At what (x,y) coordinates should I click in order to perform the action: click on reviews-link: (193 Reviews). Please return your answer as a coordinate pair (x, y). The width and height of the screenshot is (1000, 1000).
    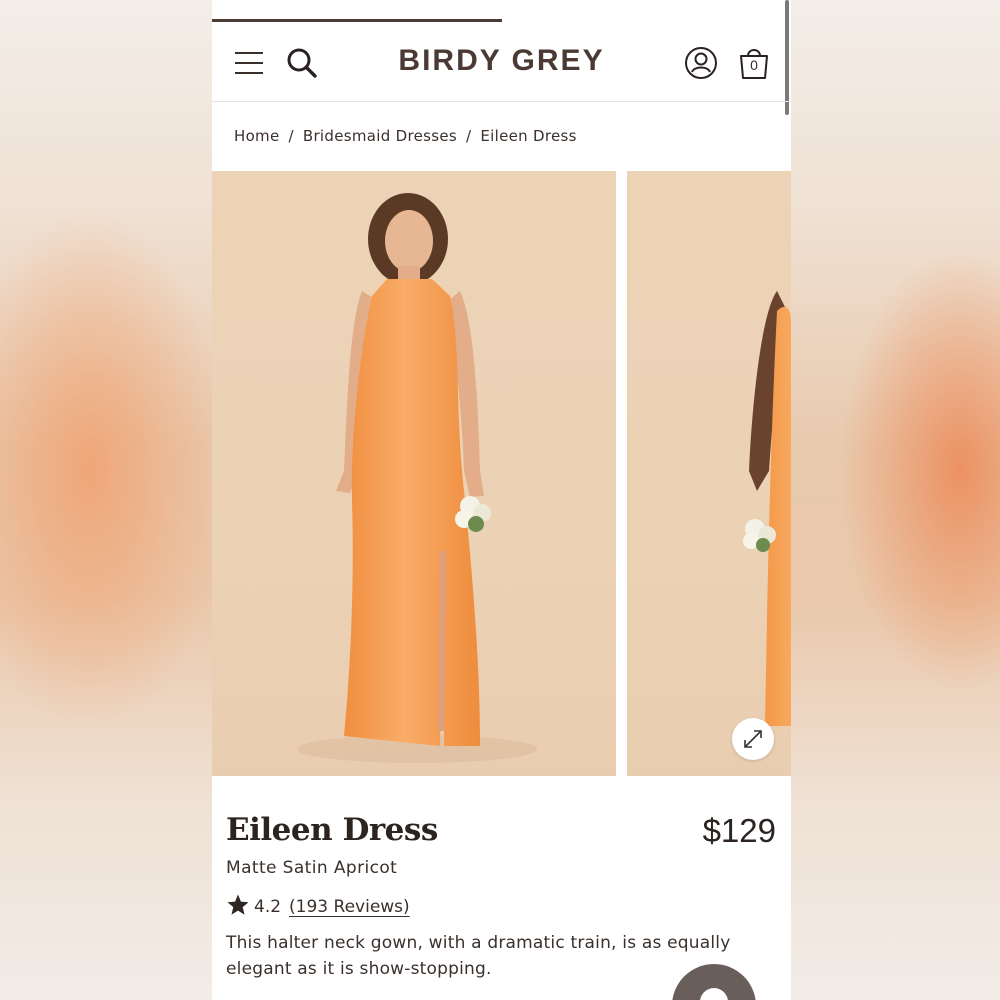
    Looking at the image, I should click on (349, 907).